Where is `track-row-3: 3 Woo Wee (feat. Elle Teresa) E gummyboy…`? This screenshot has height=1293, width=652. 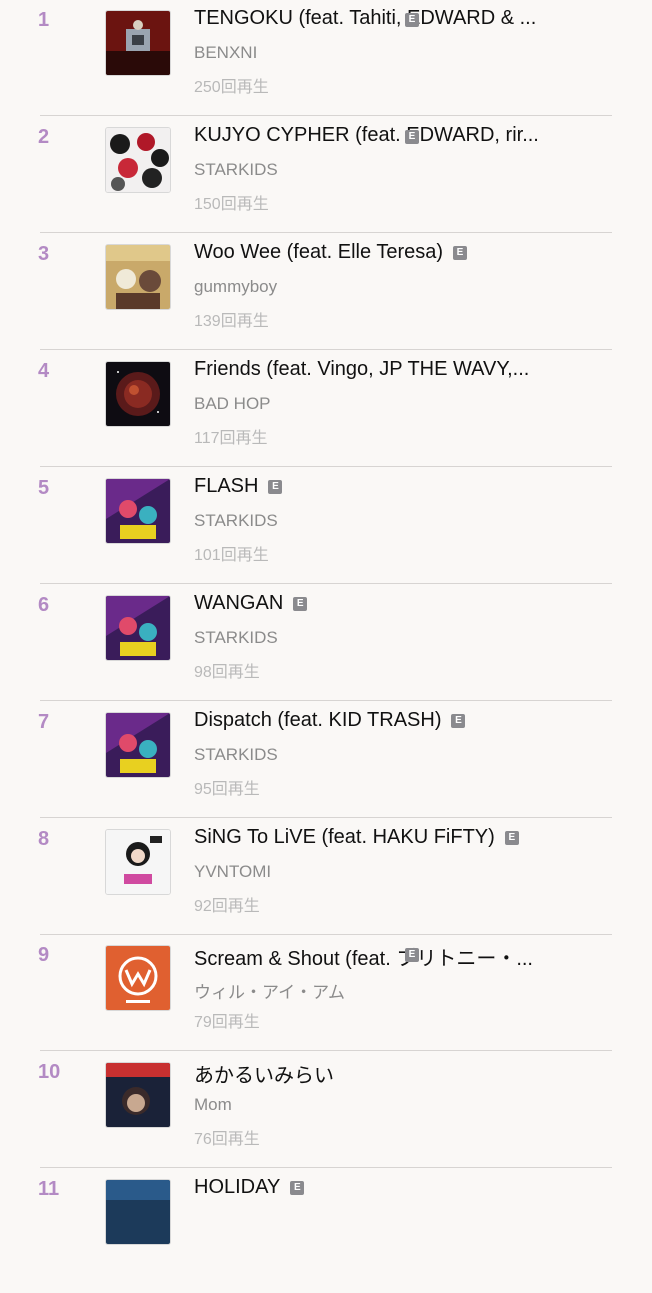
track-row-3: 3 Woo Wee (feat. Elle Teresa) E gummyboy… is located at coordinates (326, 299).